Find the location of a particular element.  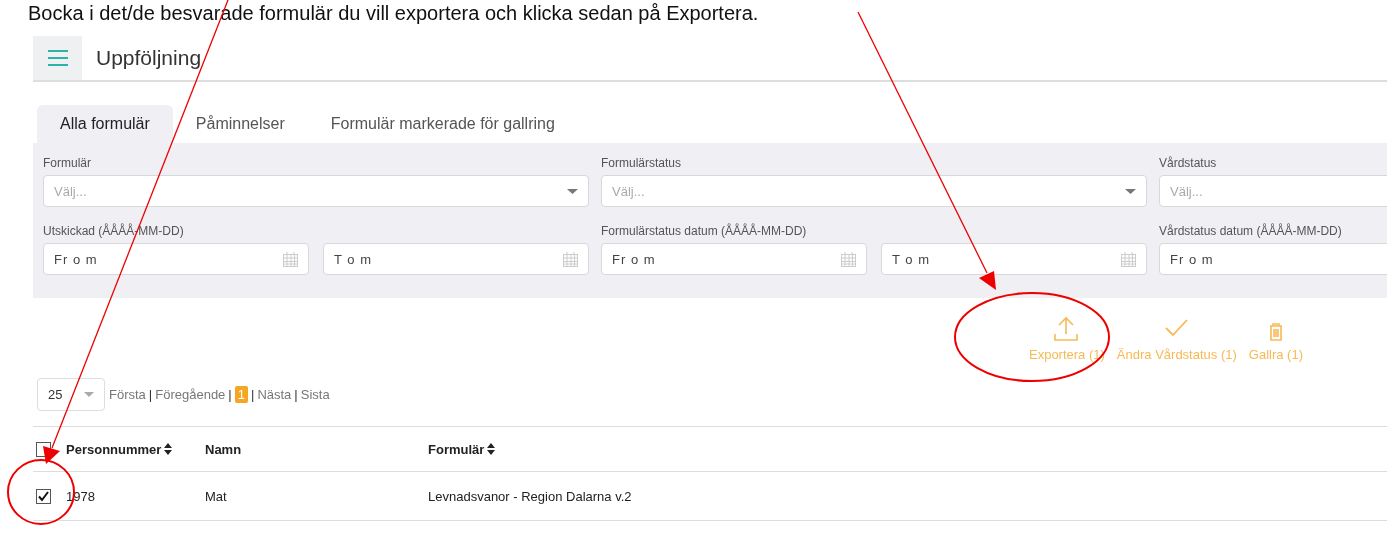

table-cell-text: Levnadsvanor - Region Dalarna v.2 is located at coordinates (530, 496).